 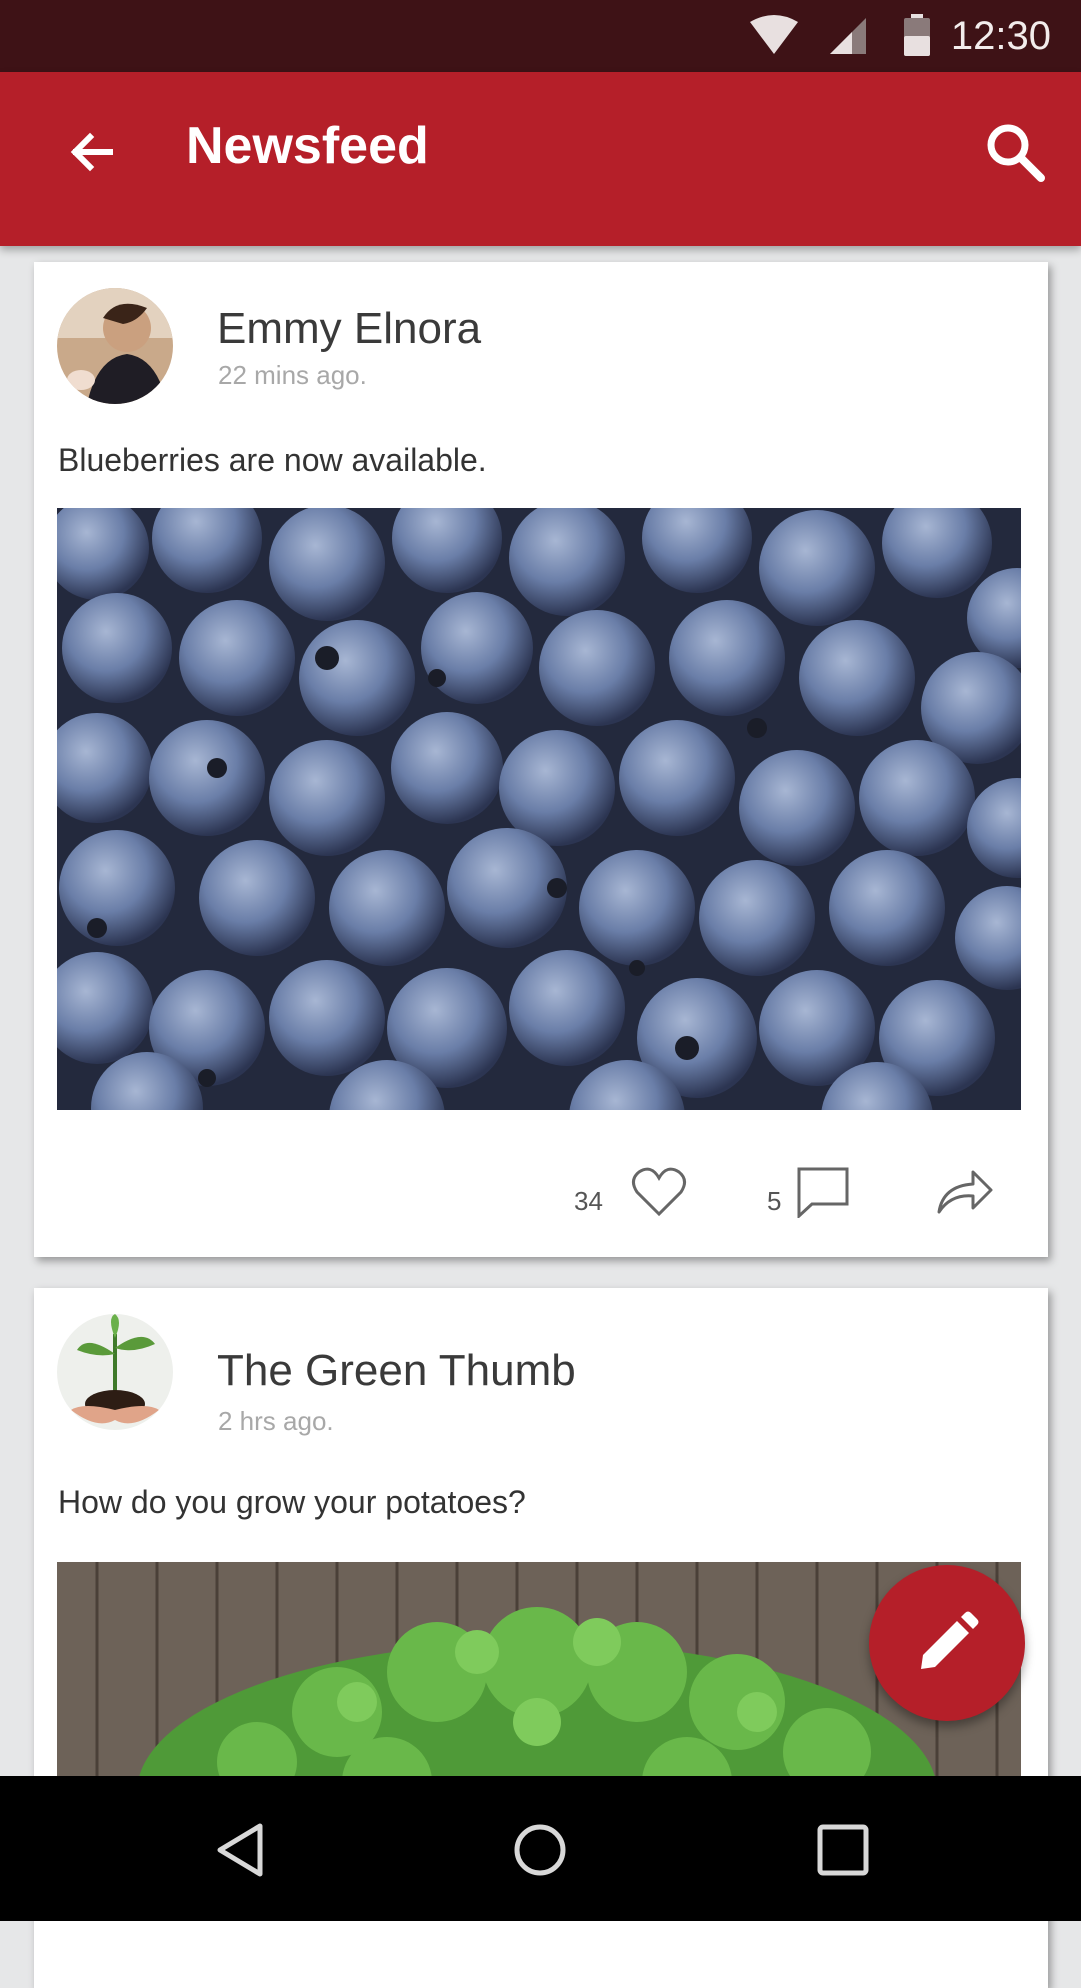 What do you see at coordinates (396, 1371) in the screenshot?
I see `post-author: The Green Thumb` at bounding box center [396, 1371].